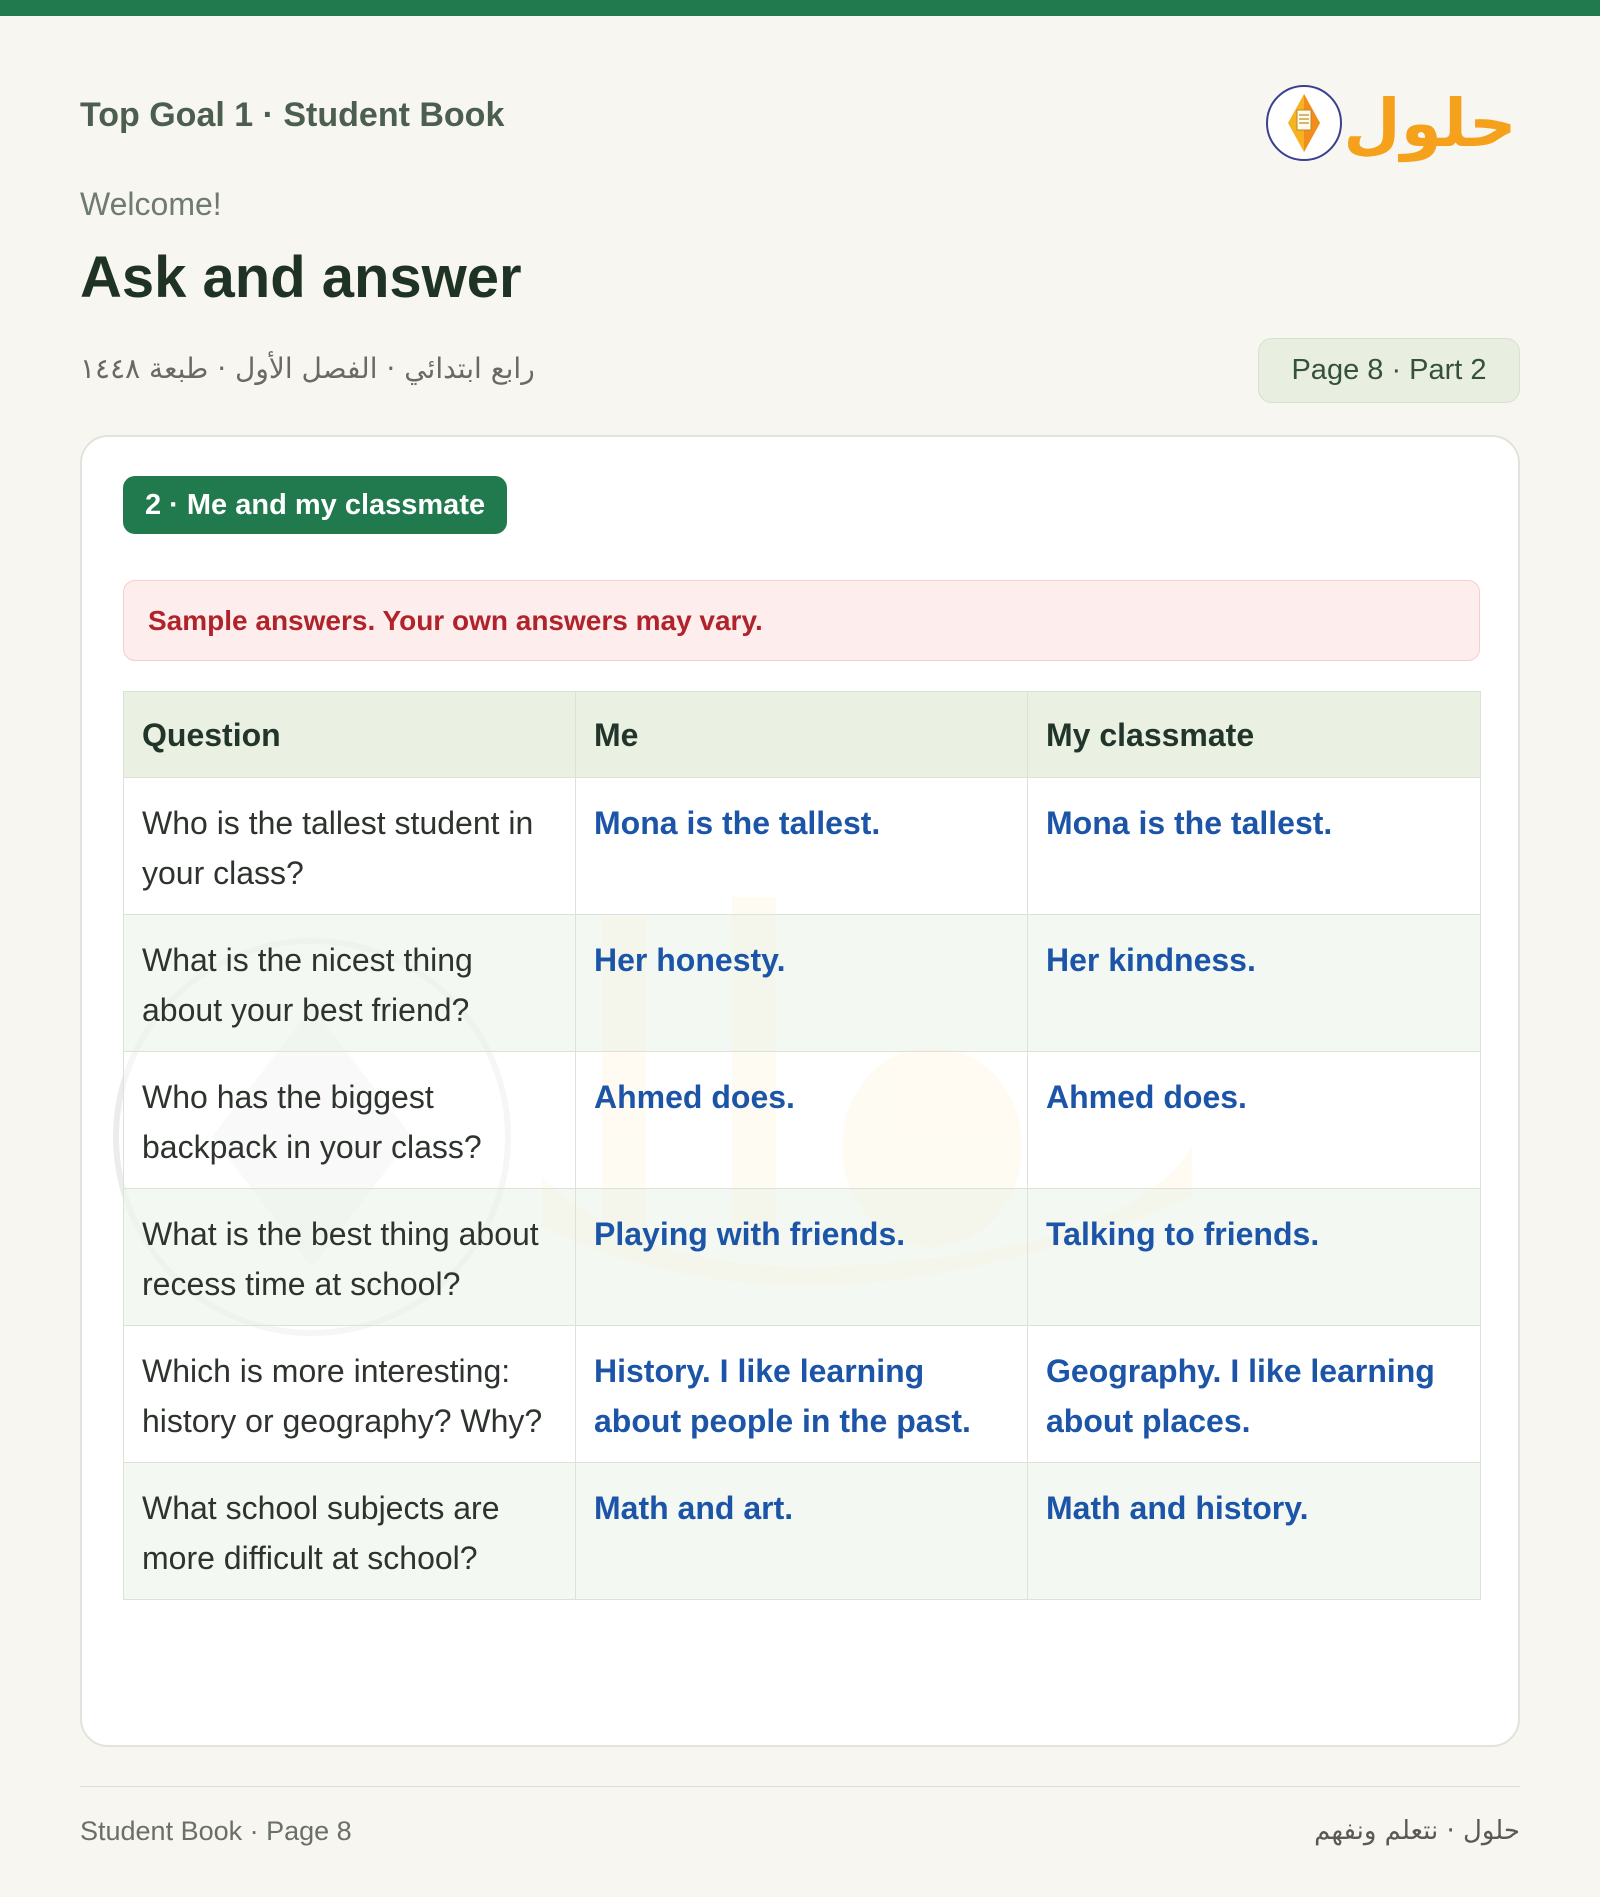  I want to click on table-header-row: Question Me My classmate, so click(802, 734).